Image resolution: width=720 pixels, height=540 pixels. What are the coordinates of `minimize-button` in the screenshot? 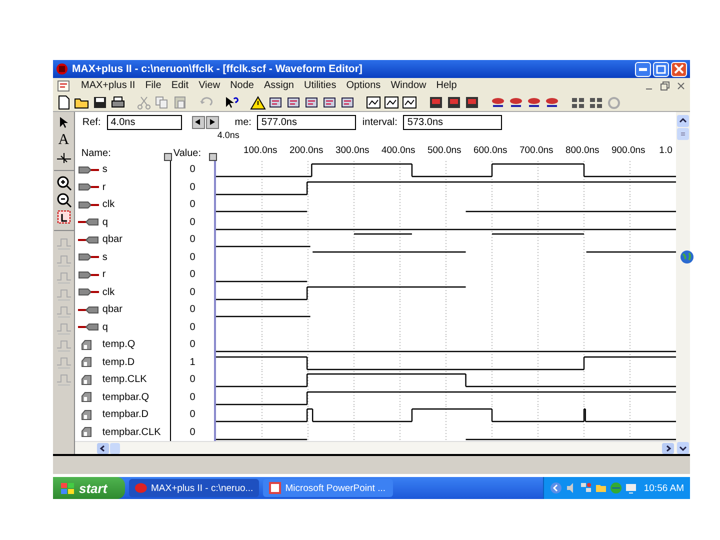 It's located at (643, 69).